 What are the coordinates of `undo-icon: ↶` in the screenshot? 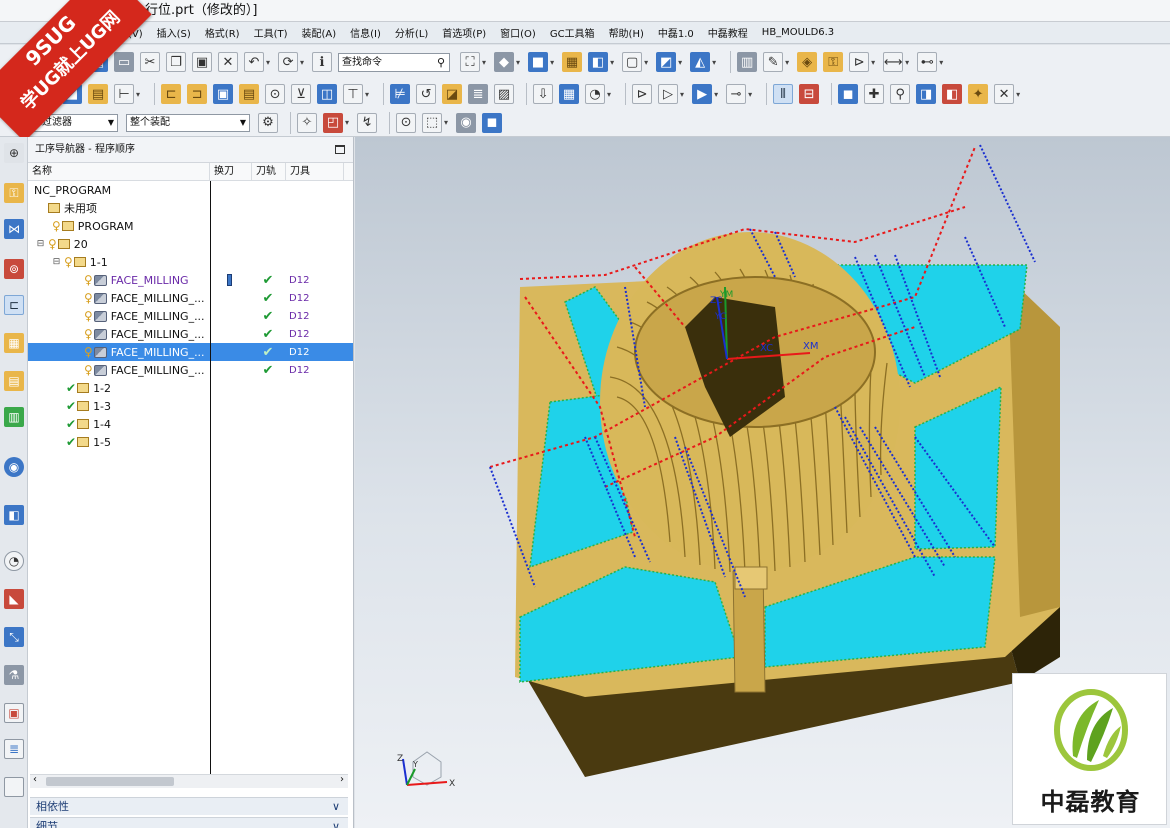 It's located at (254, 62).